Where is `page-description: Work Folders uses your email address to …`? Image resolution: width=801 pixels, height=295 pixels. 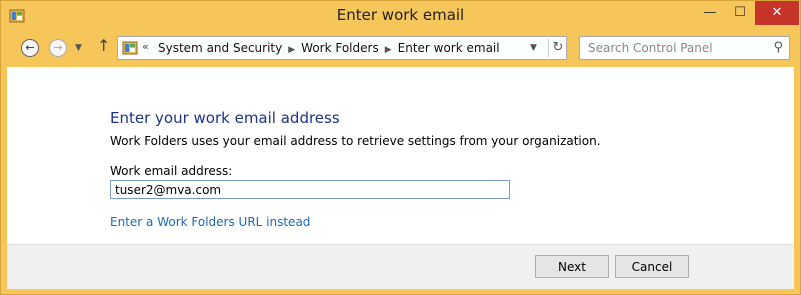 page-description: Work Folders uses your email address to … is located at coordinates (355, 141).